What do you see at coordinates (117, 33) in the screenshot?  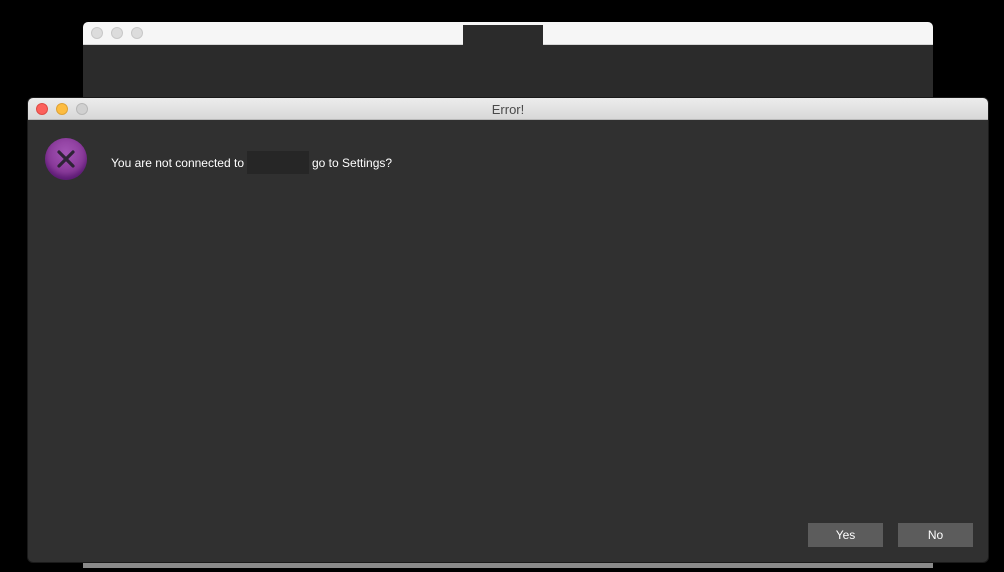 I see `background-minimize-button` at bounding box center [117, 33].